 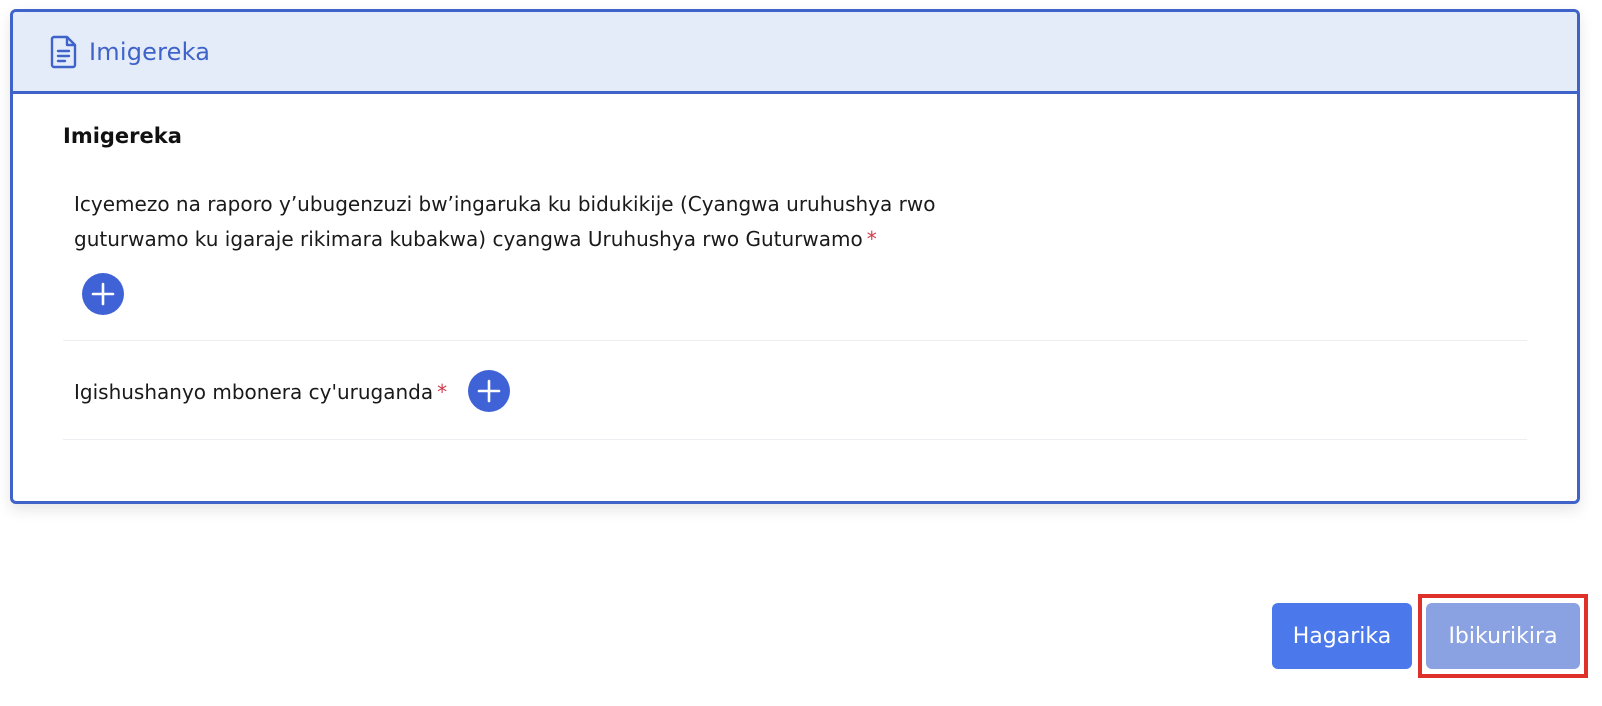 I want to click on requirement-label: Igishushanyo mbonera cy'uruganda *, so click(x=260, y=392).